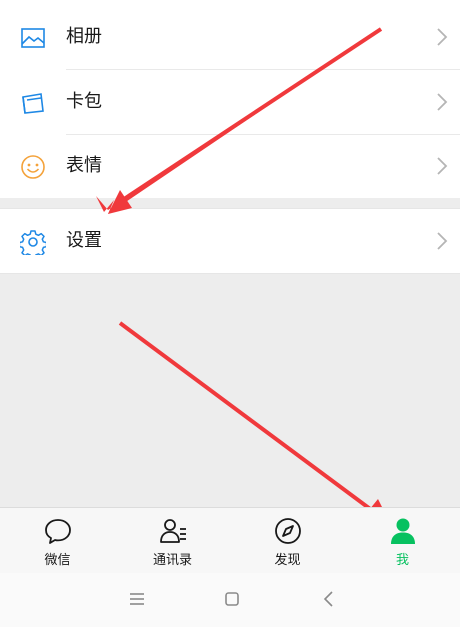 Image resolution: width=460 pixels, height=627 pixels. I want to click on menu-icon, so click(137, 599).